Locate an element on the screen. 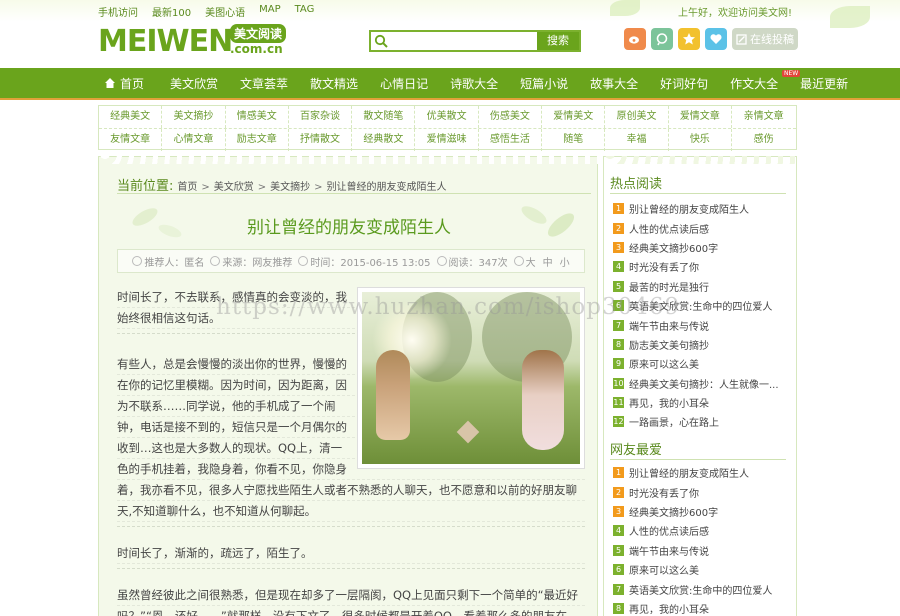 The width and height of the screenshot is (900, 616). breadcrumb-category: 美文欣赏 is located at coordinates (234, 185).